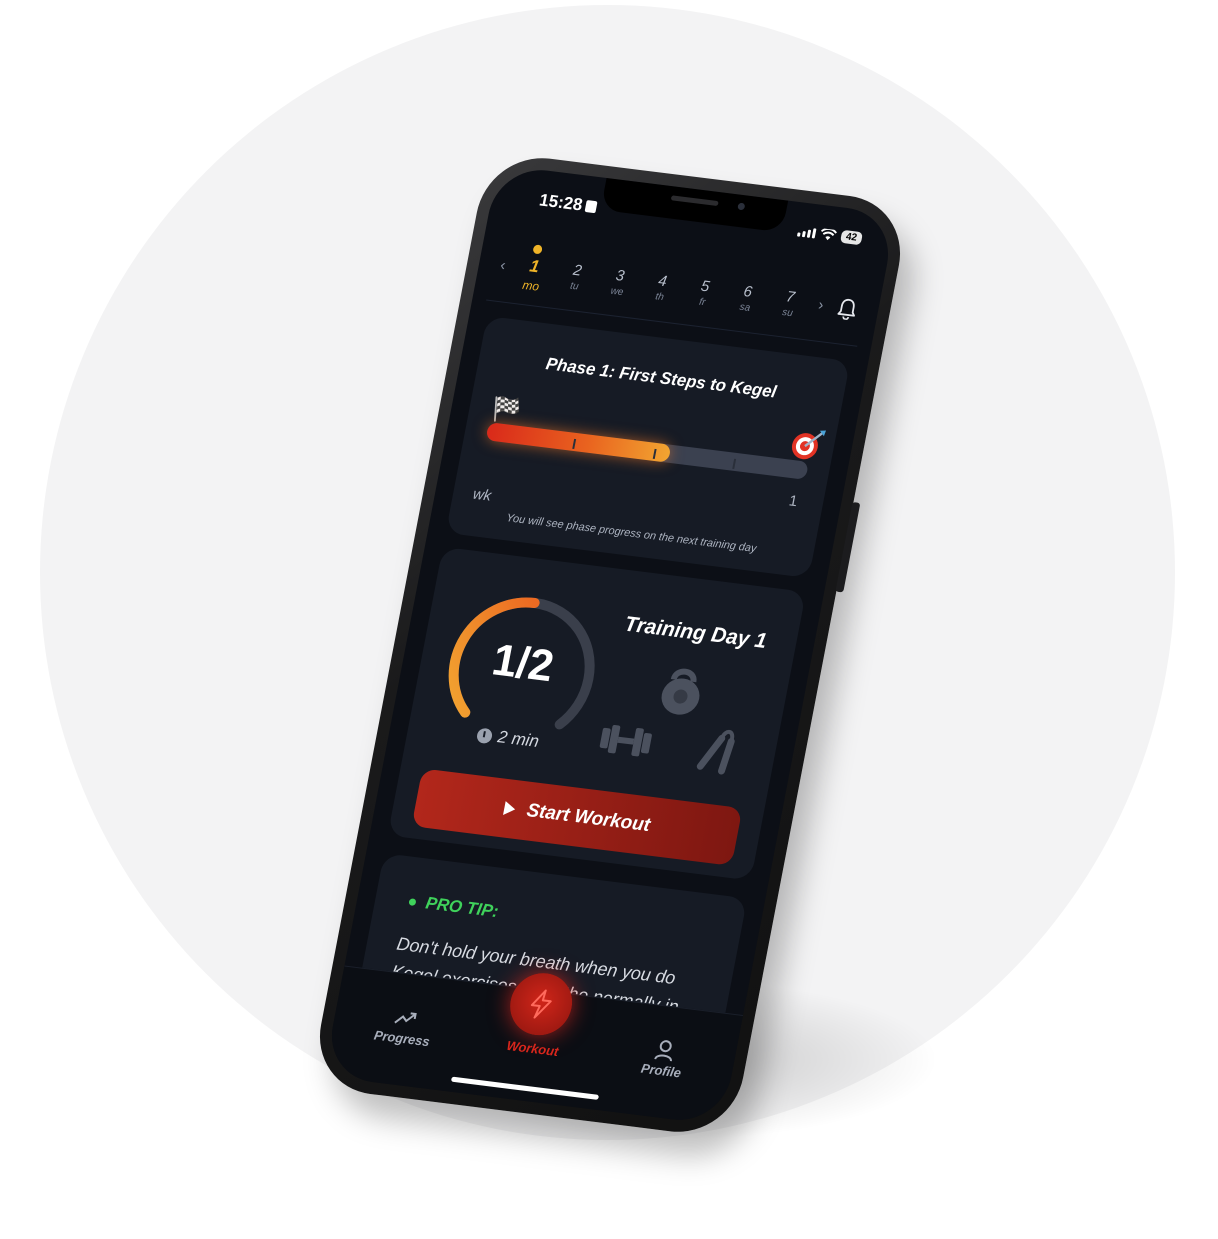 This screenshot has width=1218, height=1239. I want to click on day-label: mo, so click(531, 285).